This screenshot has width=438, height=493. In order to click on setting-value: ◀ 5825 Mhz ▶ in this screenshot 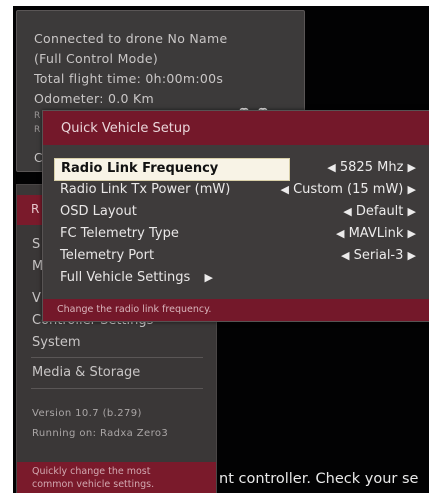, I will do `click(371, 167)`.